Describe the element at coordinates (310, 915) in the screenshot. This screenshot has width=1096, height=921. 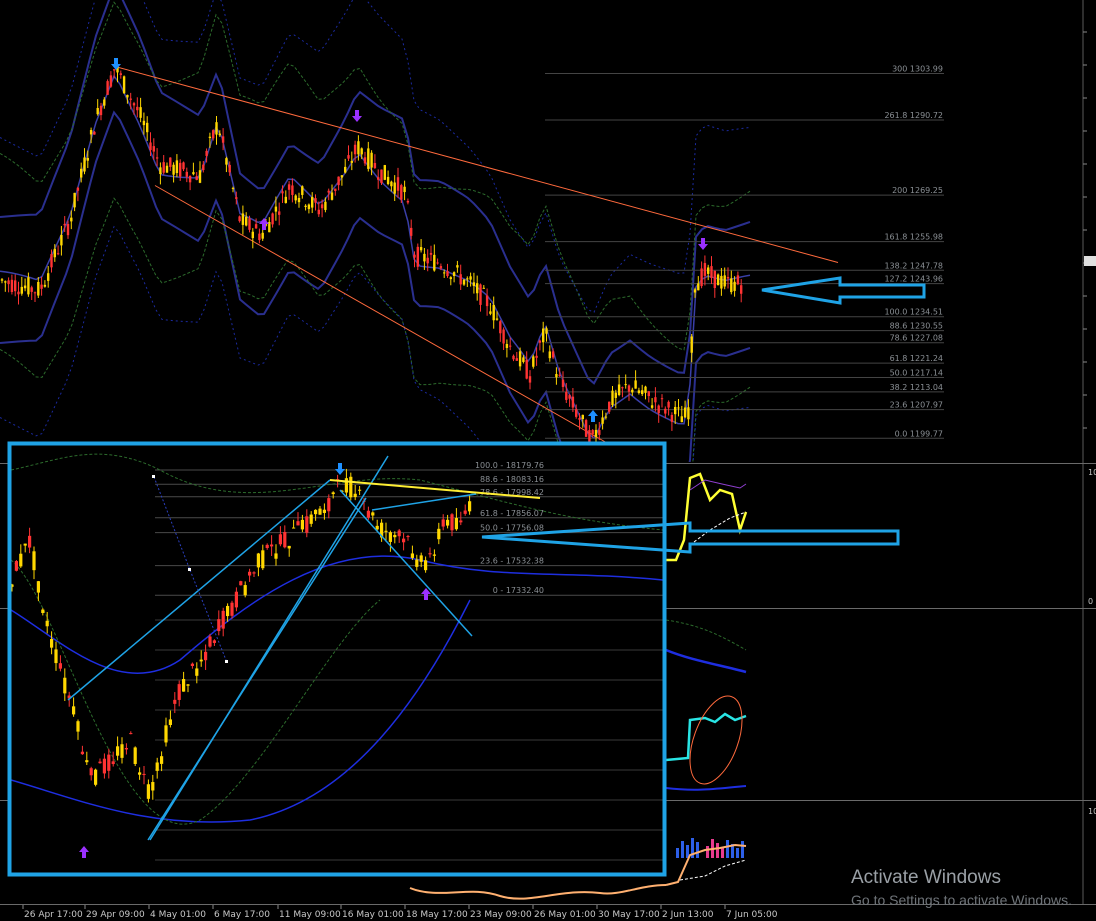
I see `time-label: 11 May 09:00` at that location.